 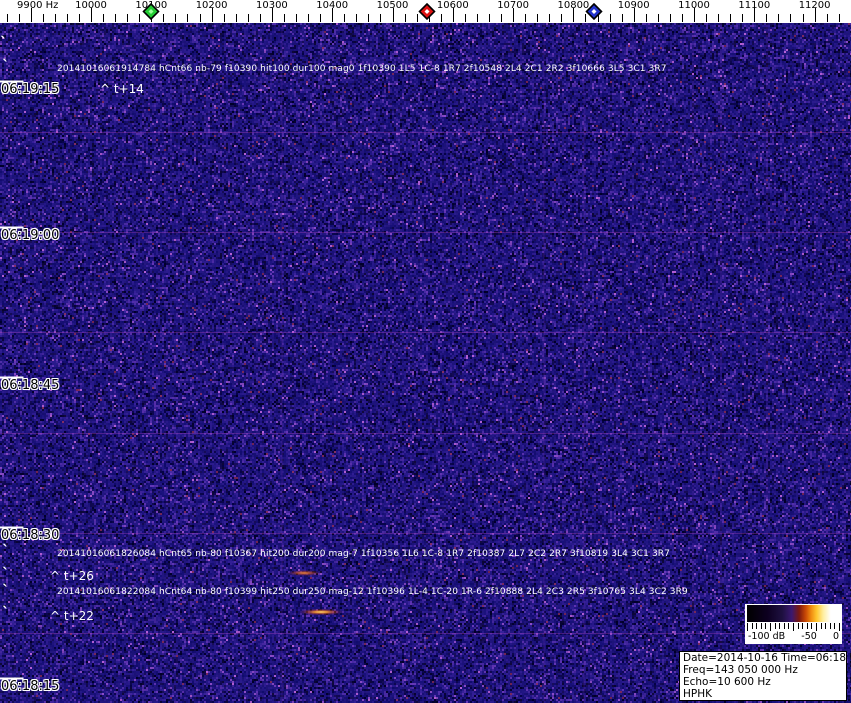 I want to click on freq-label: 11100, so click(x=754, y=5).